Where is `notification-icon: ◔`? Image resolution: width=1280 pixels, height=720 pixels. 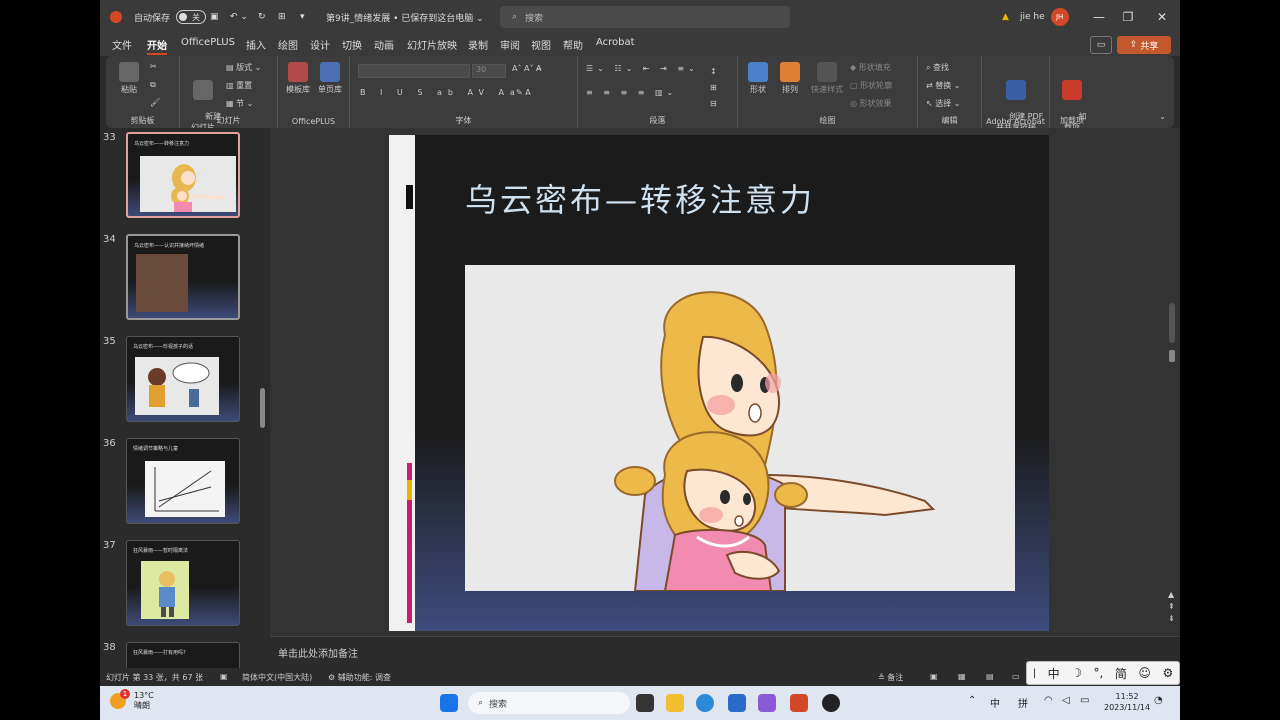 notification-icon: ◔ is located at coordinates (1158, 700).